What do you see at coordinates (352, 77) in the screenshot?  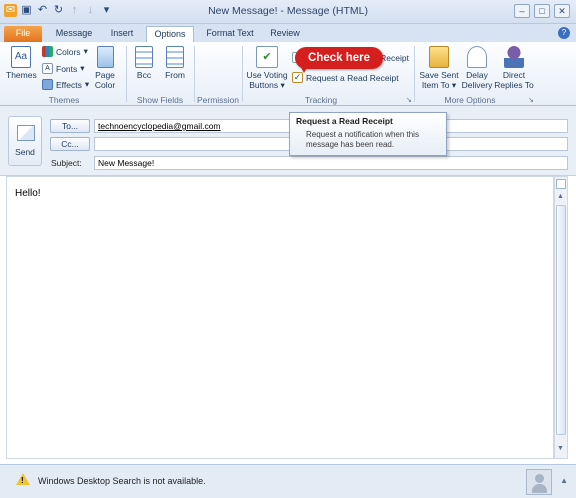 I see `read-receipt-label: Request a Read Receipt` at bounding box center [352, 77].